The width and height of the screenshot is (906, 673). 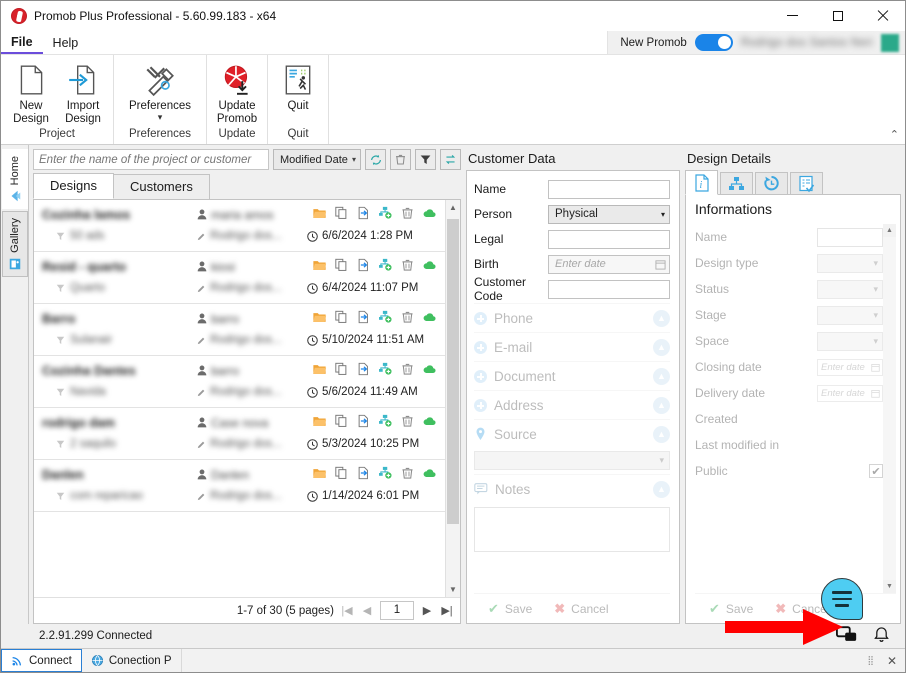 I want to click on search-input, so click(x=151, y=159).